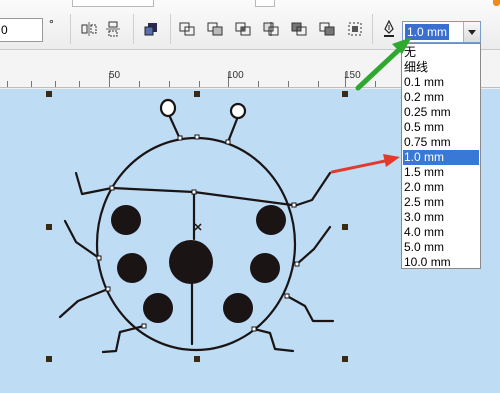 This screenshot has width=500, height=393. I want to click on antenna-tip-right, so click(238, 111).